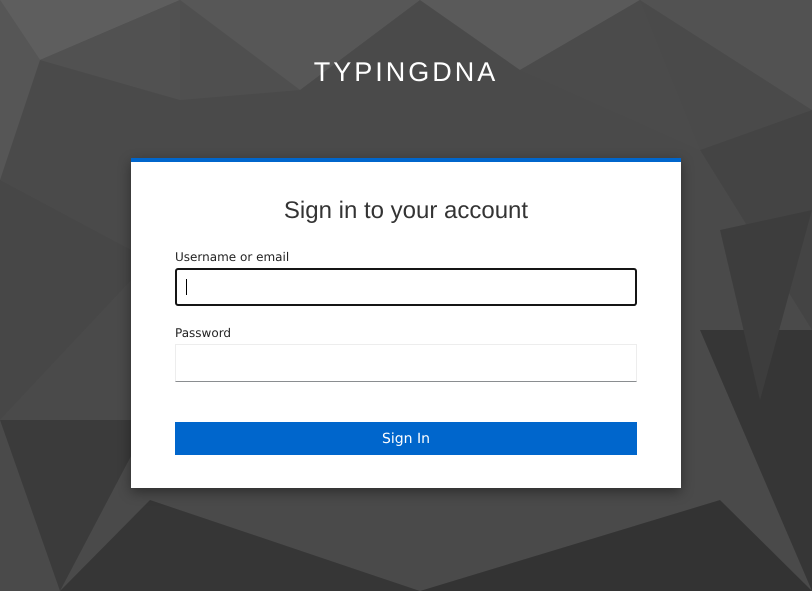 Image resolution: width=812 pixels, height=591 pixels. What do you see at coordinates (406, 211) in the screenshot?
I see `card-heading: Sign in to your account` at bounding box center [406, 211].